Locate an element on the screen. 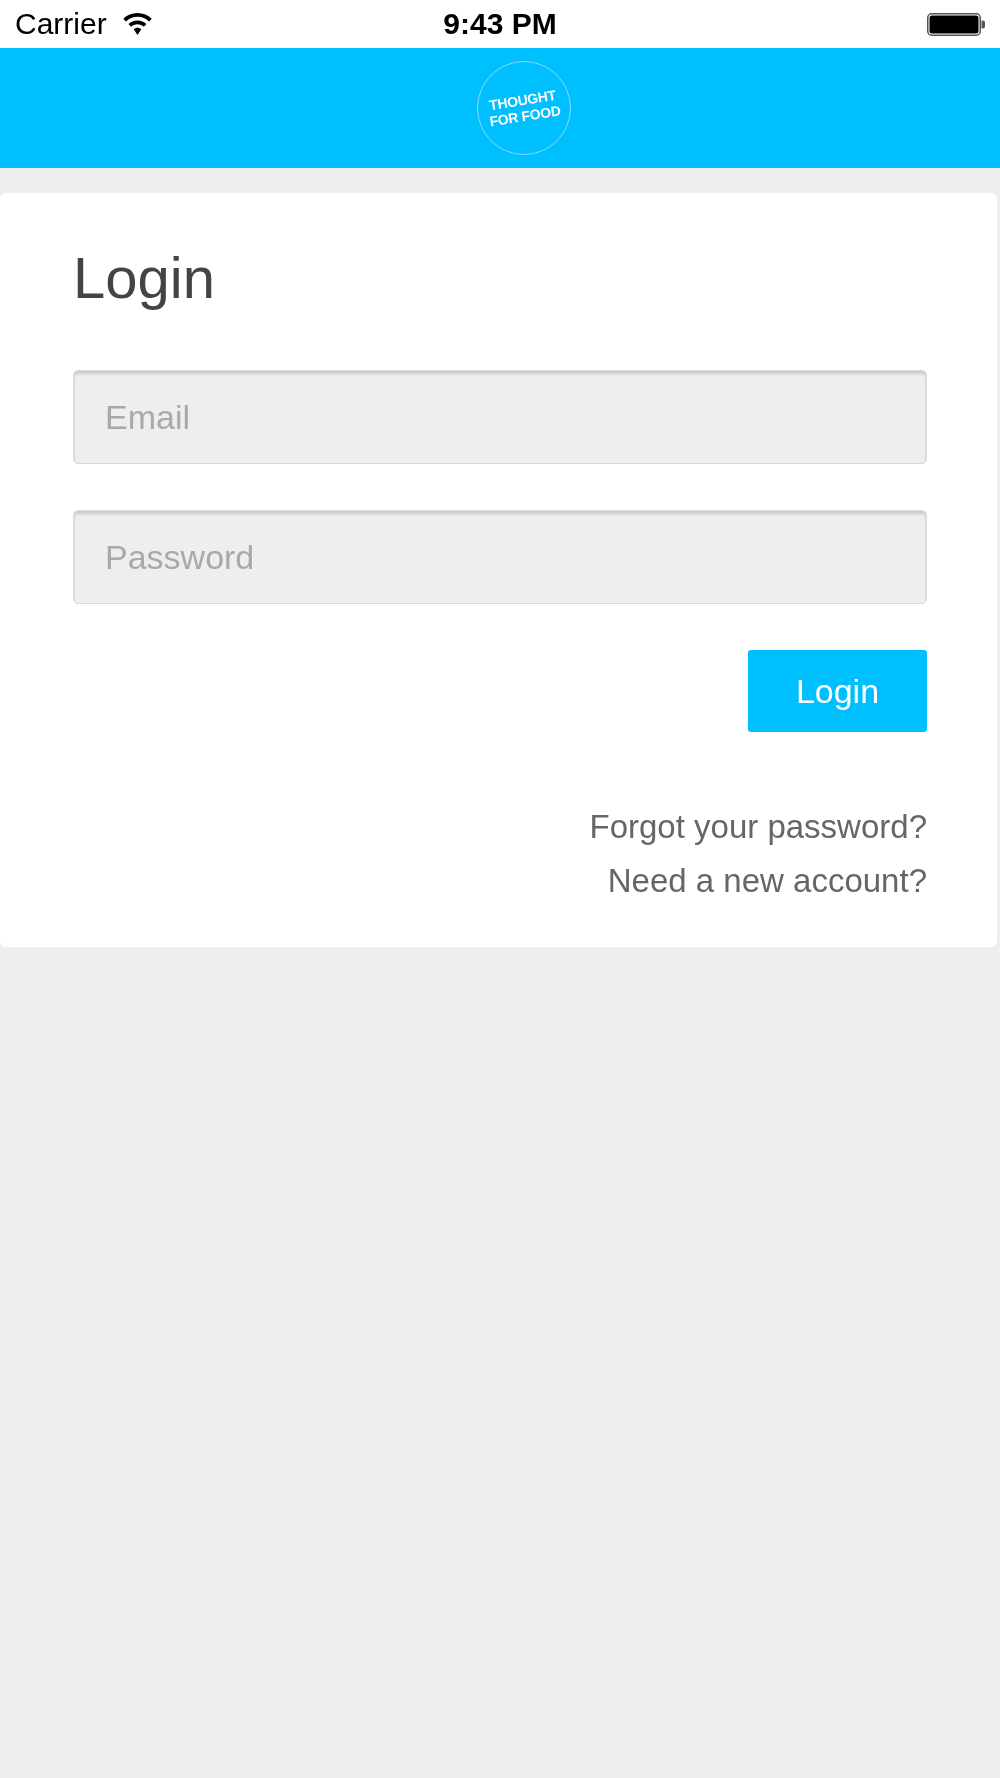 Image resolution: width=1000 pixels, height=1778 pixels. time-text: 9:43 PM is located at coordinates (500, 24).